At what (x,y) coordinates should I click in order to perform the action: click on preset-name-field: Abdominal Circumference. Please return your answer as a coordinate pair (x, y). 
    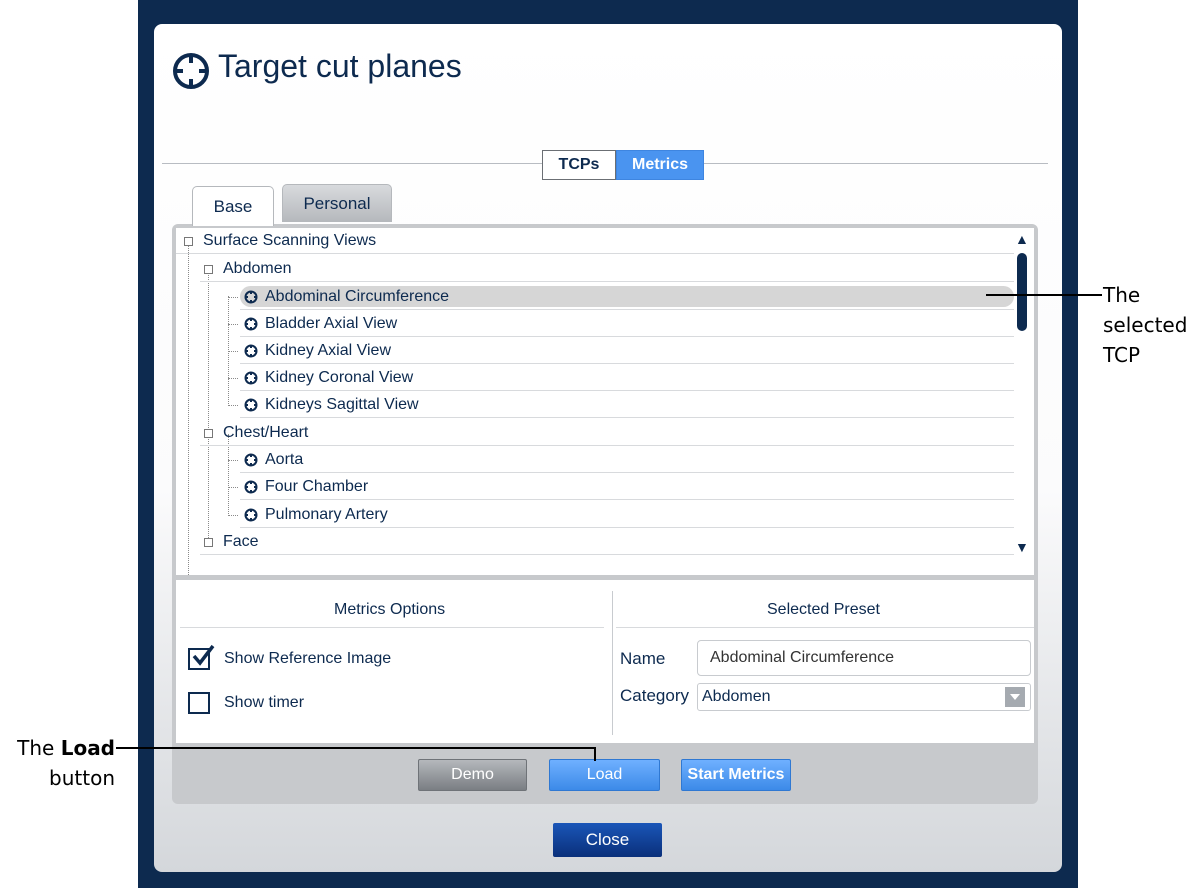
    Looking at the image, I should click on (864, 658).